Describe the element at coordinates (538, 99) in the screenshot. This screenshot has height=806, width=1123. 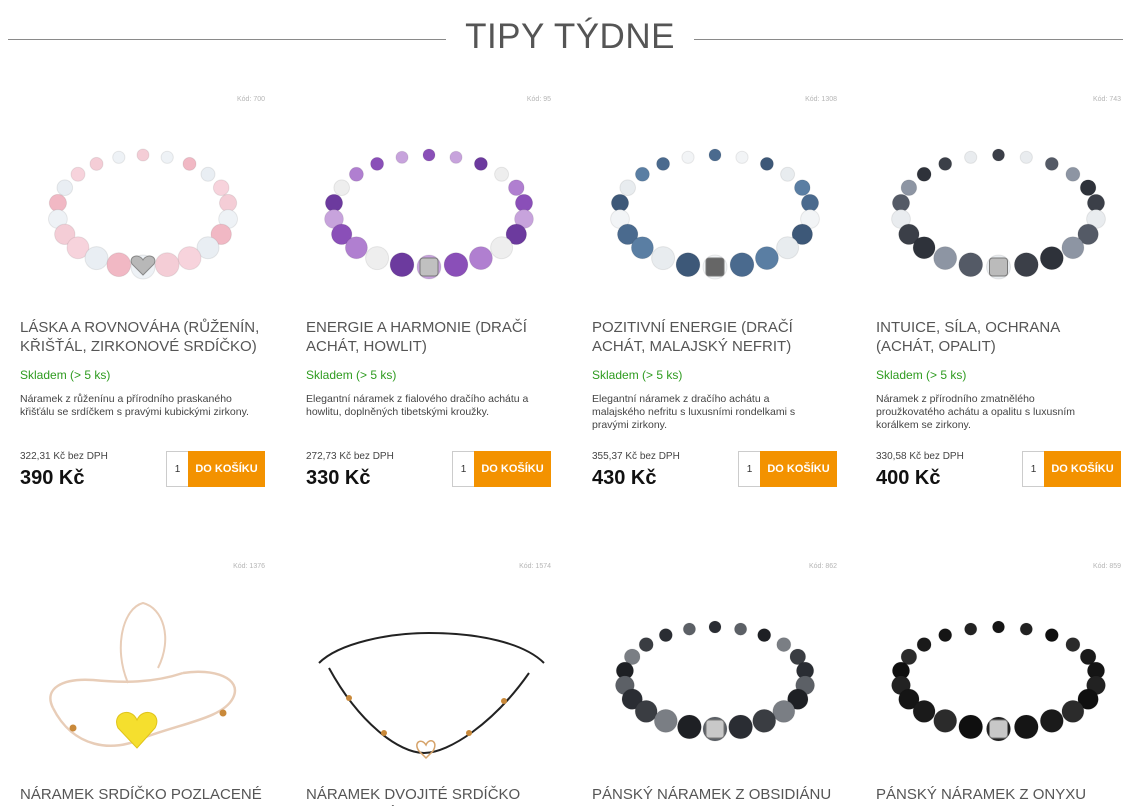
I see `product-code: Kód: 95` at that location.